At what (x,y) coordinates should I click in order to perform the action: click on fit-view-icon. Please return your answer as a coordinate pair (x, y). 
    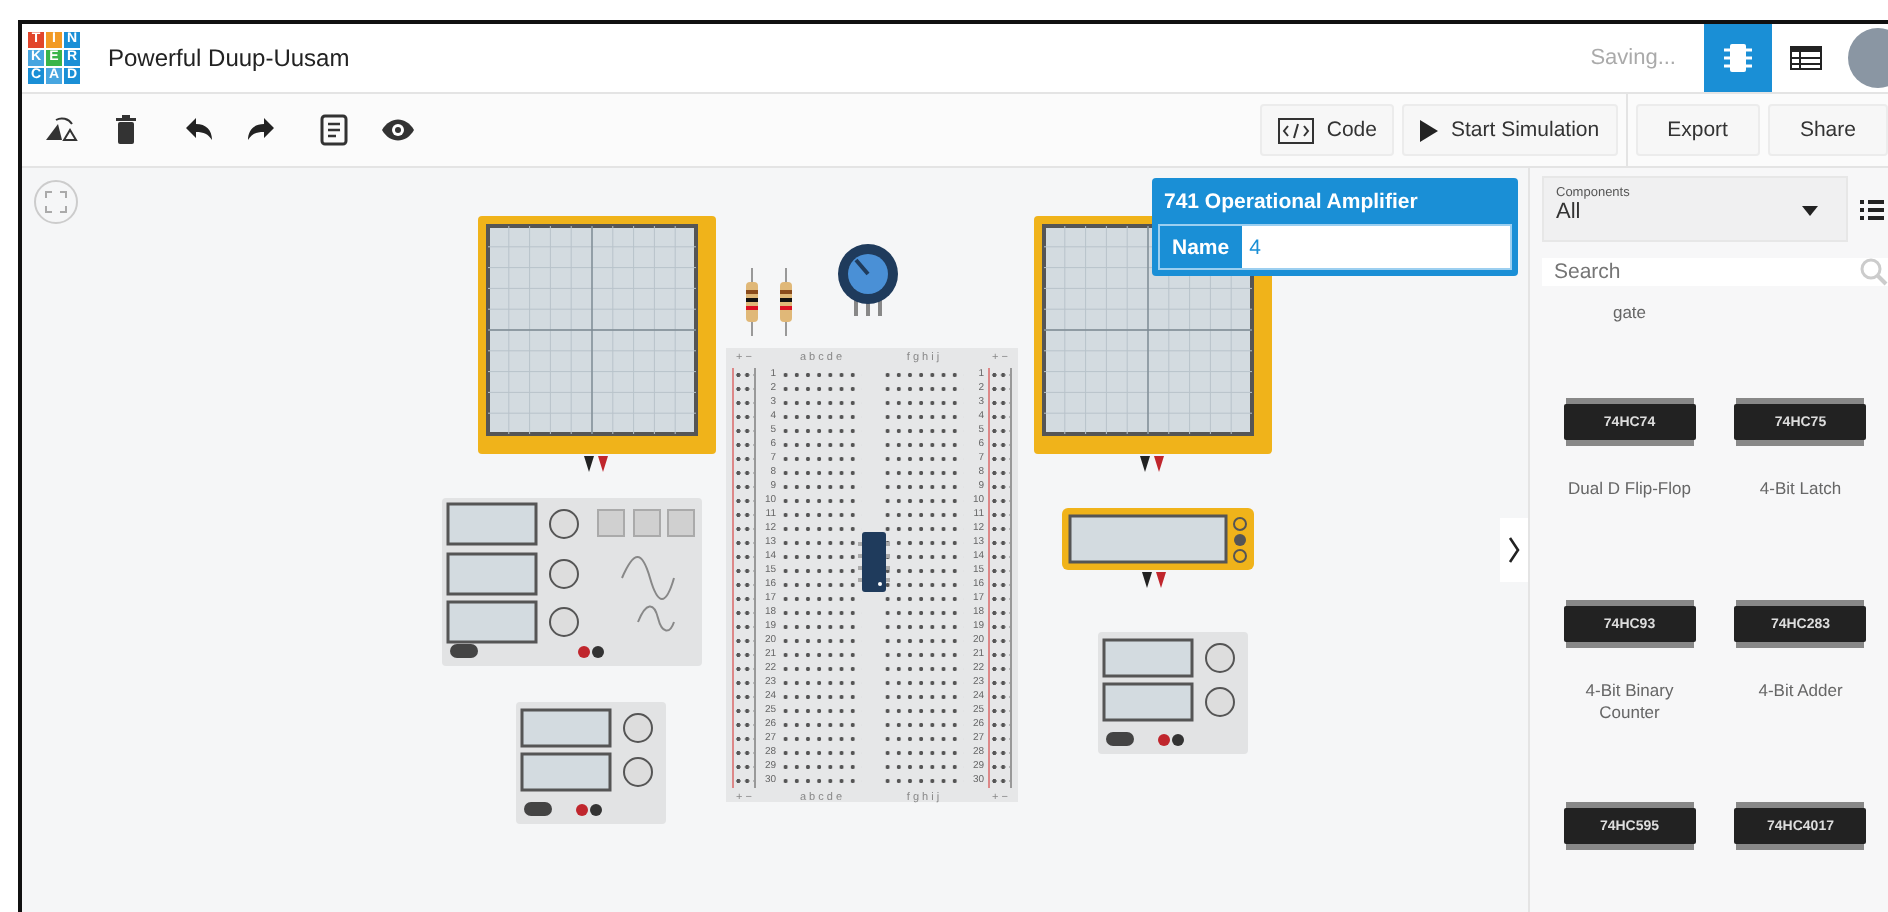
    Looking at the image, I should click on (56, 202).